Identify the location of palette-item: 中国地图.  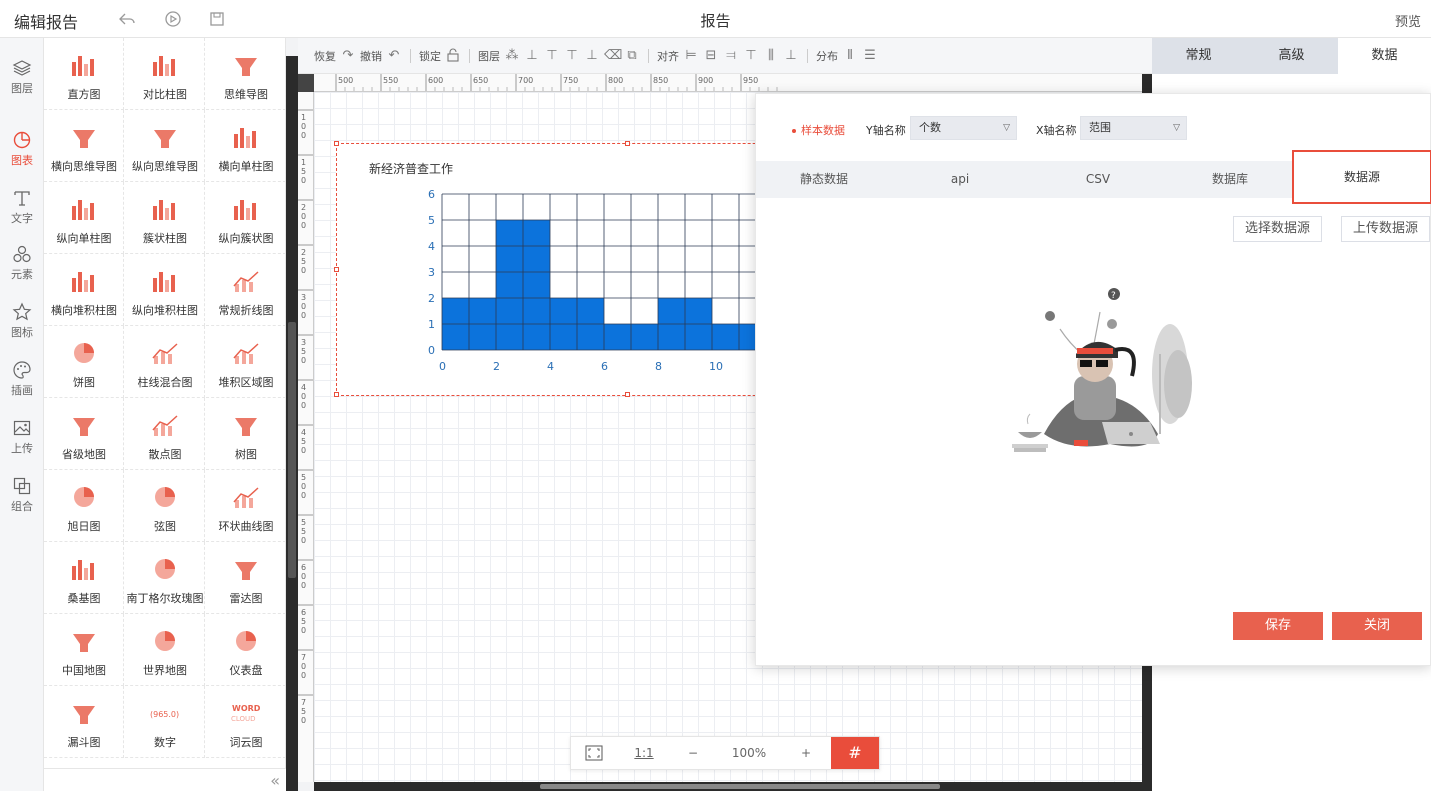
(84, 650).